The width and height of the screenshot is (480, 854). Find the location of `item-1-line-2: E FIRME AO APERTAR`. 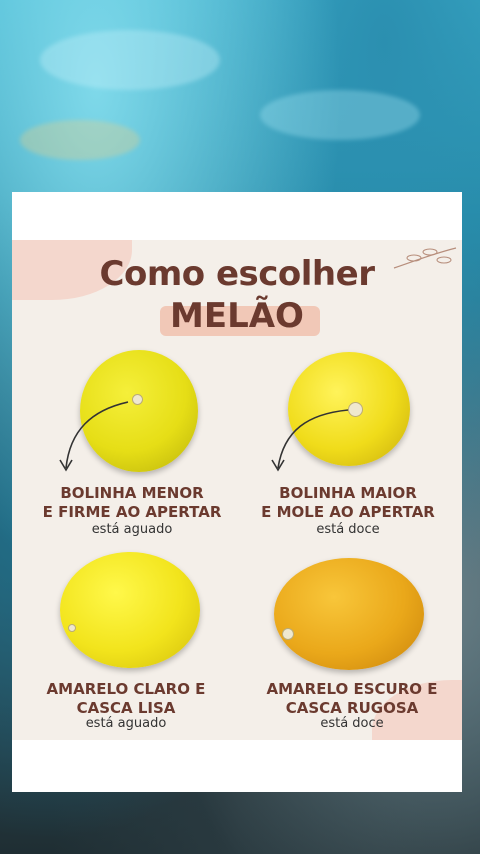

item-1-line-2: E FIRME AO APERTAR is located at coordinates (132, 512).